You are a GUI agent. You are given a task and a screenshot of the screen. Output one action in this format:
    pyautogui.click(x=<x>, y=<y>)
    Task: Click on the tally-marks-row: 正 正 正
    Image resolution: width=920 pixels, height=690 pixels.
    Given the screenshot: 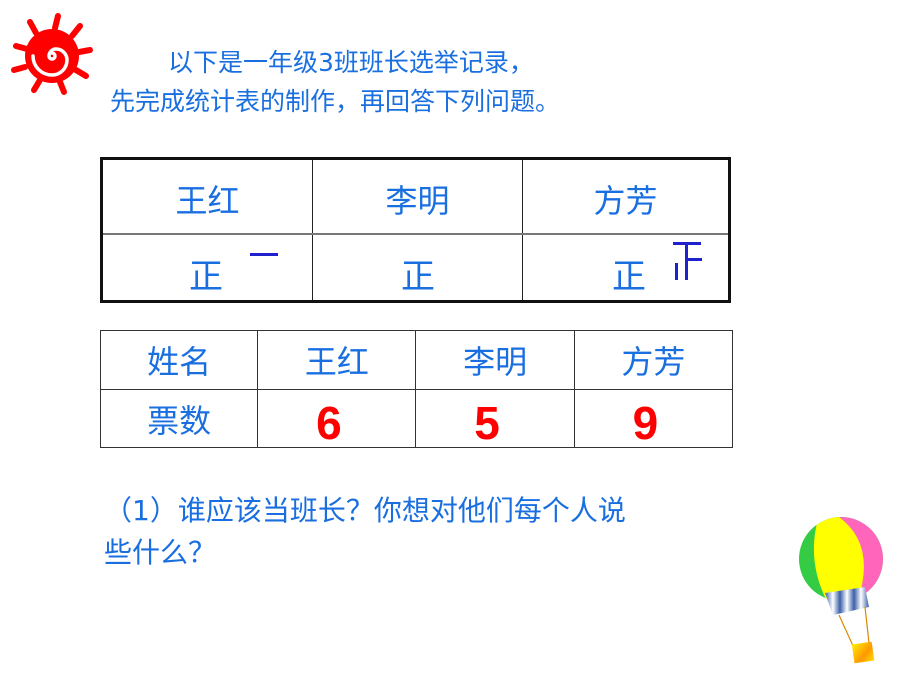 What is the action you would take?
    pyautogui.click(x=415, y=267)
    